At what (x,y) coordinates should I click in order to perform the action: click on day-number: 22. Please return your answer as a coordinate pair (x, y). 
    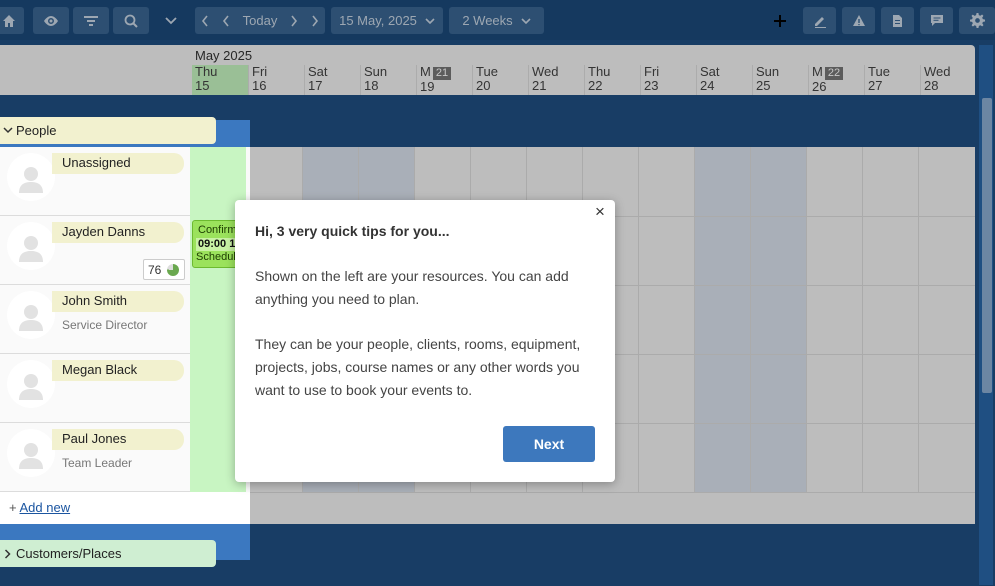
    Looking at the image, I should click on (595, 85).